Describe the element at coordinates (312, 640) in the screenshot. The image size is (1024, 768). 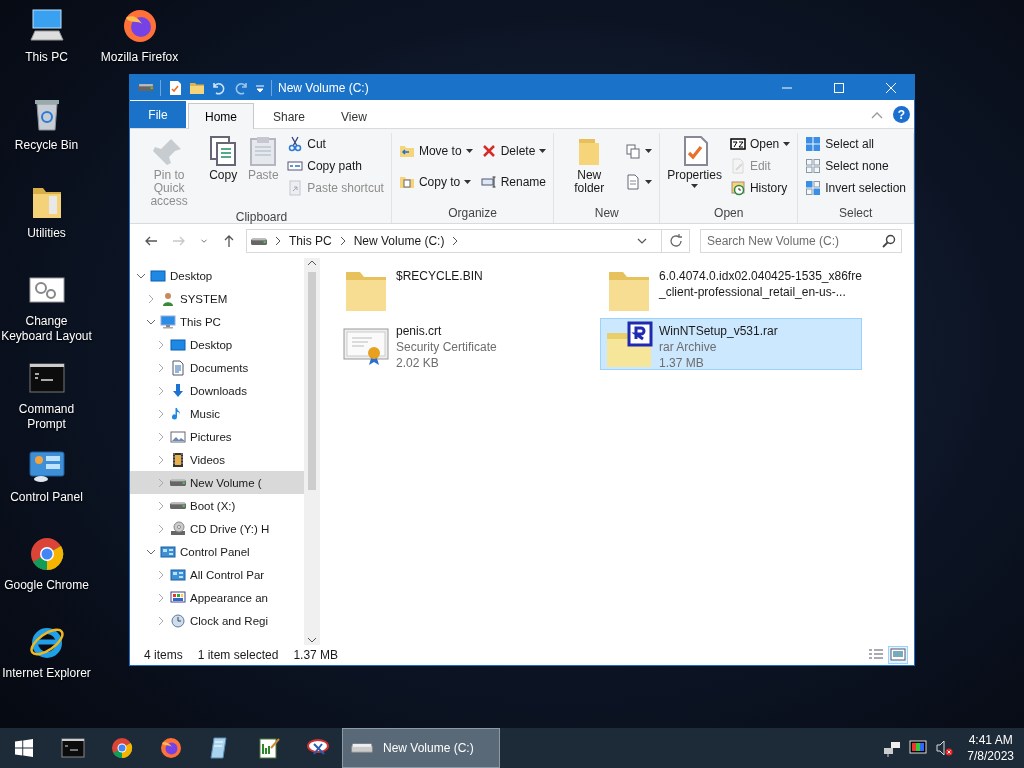
I see `scroll-down-icon` at that location.